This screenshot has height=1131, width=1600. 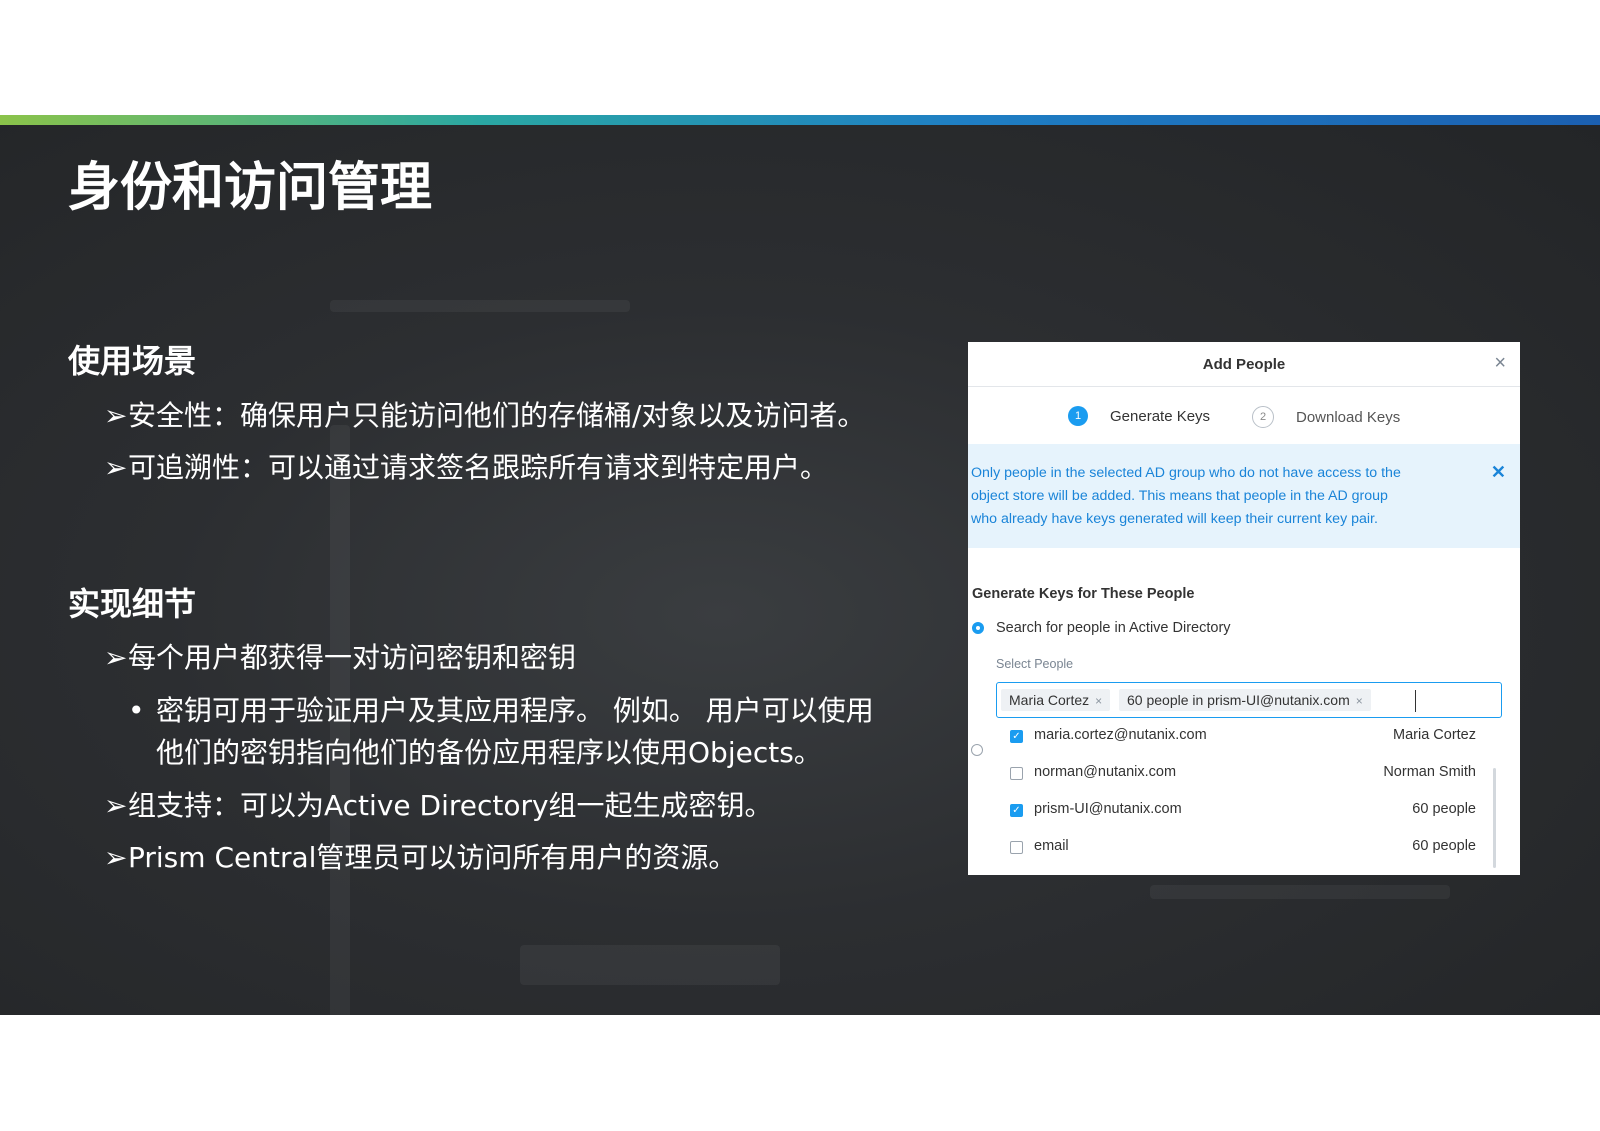 What do you see at coordinates (1243, 736) in the screenshot?
I see `list-item: ✓ maria.cortez@nutanix.com Maria Cortez` at bounding box center [1243, 736].